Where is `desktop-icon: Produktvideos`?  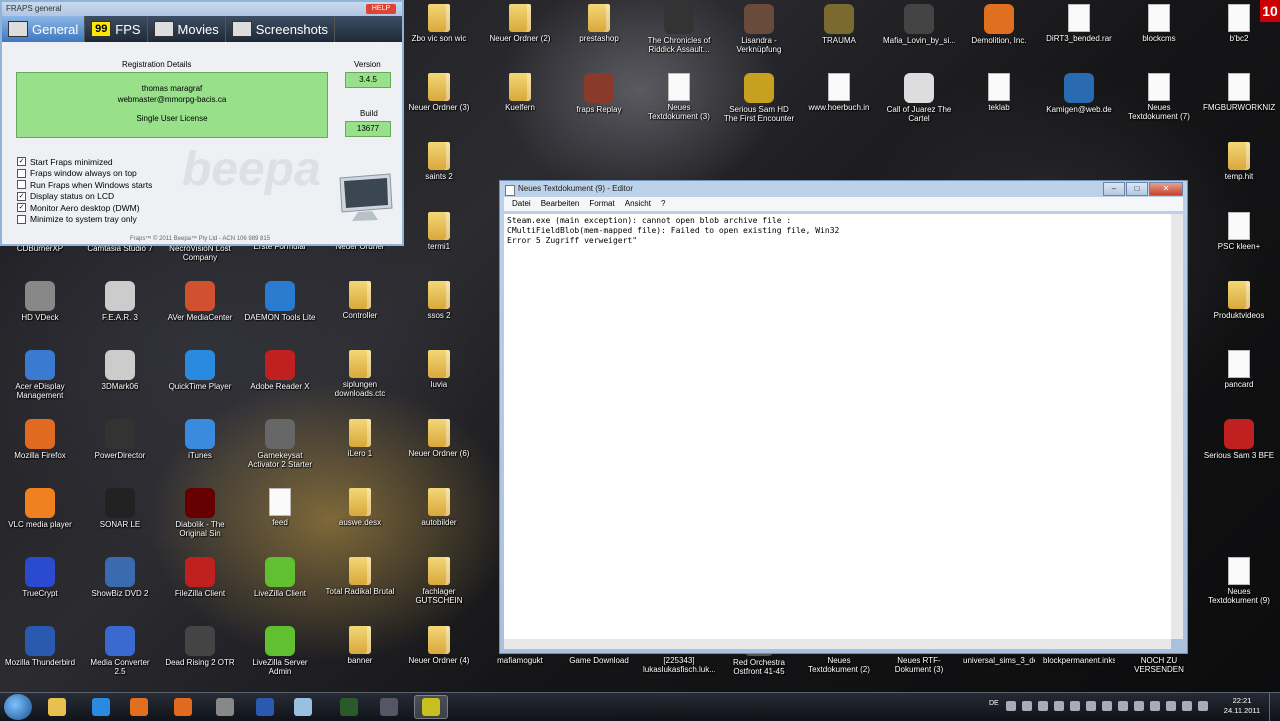 desktop-icon: Produktvideos is located at coordinates (1239, 300).